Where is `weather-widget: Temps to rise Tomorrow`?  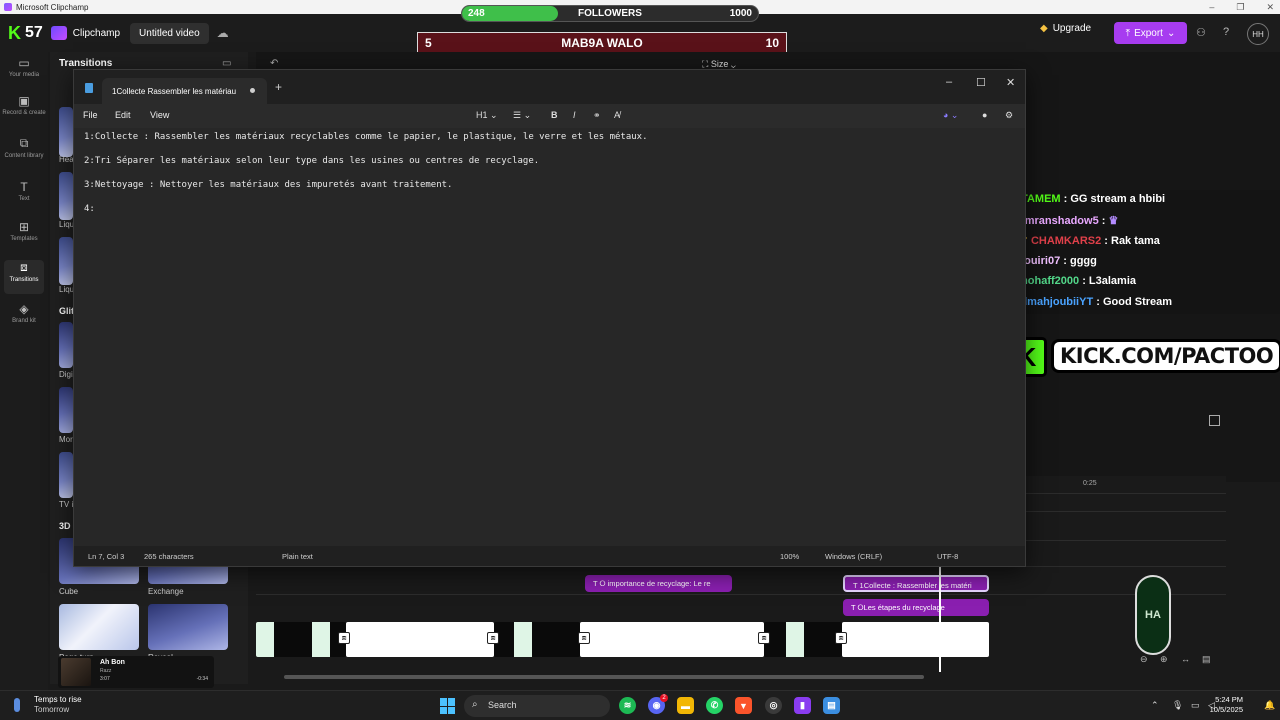
weather-widget: Temps to rise Tomorrow is located at coordinates (58, 705).